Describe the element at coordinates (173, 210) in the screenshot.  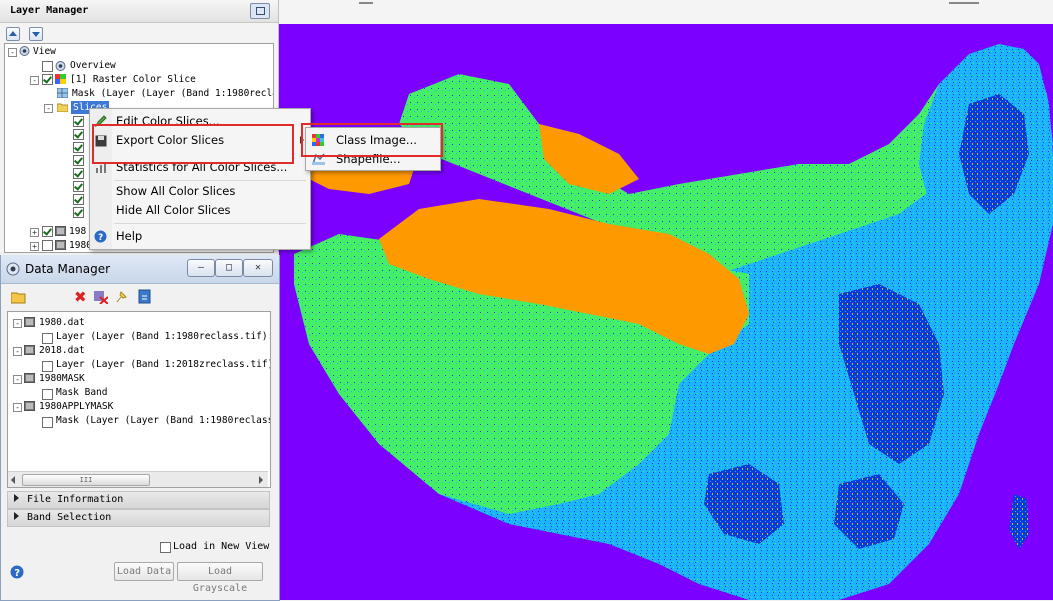
I see `menu-item-hide-all-color-slices: Hide All Color Slices` at that location.